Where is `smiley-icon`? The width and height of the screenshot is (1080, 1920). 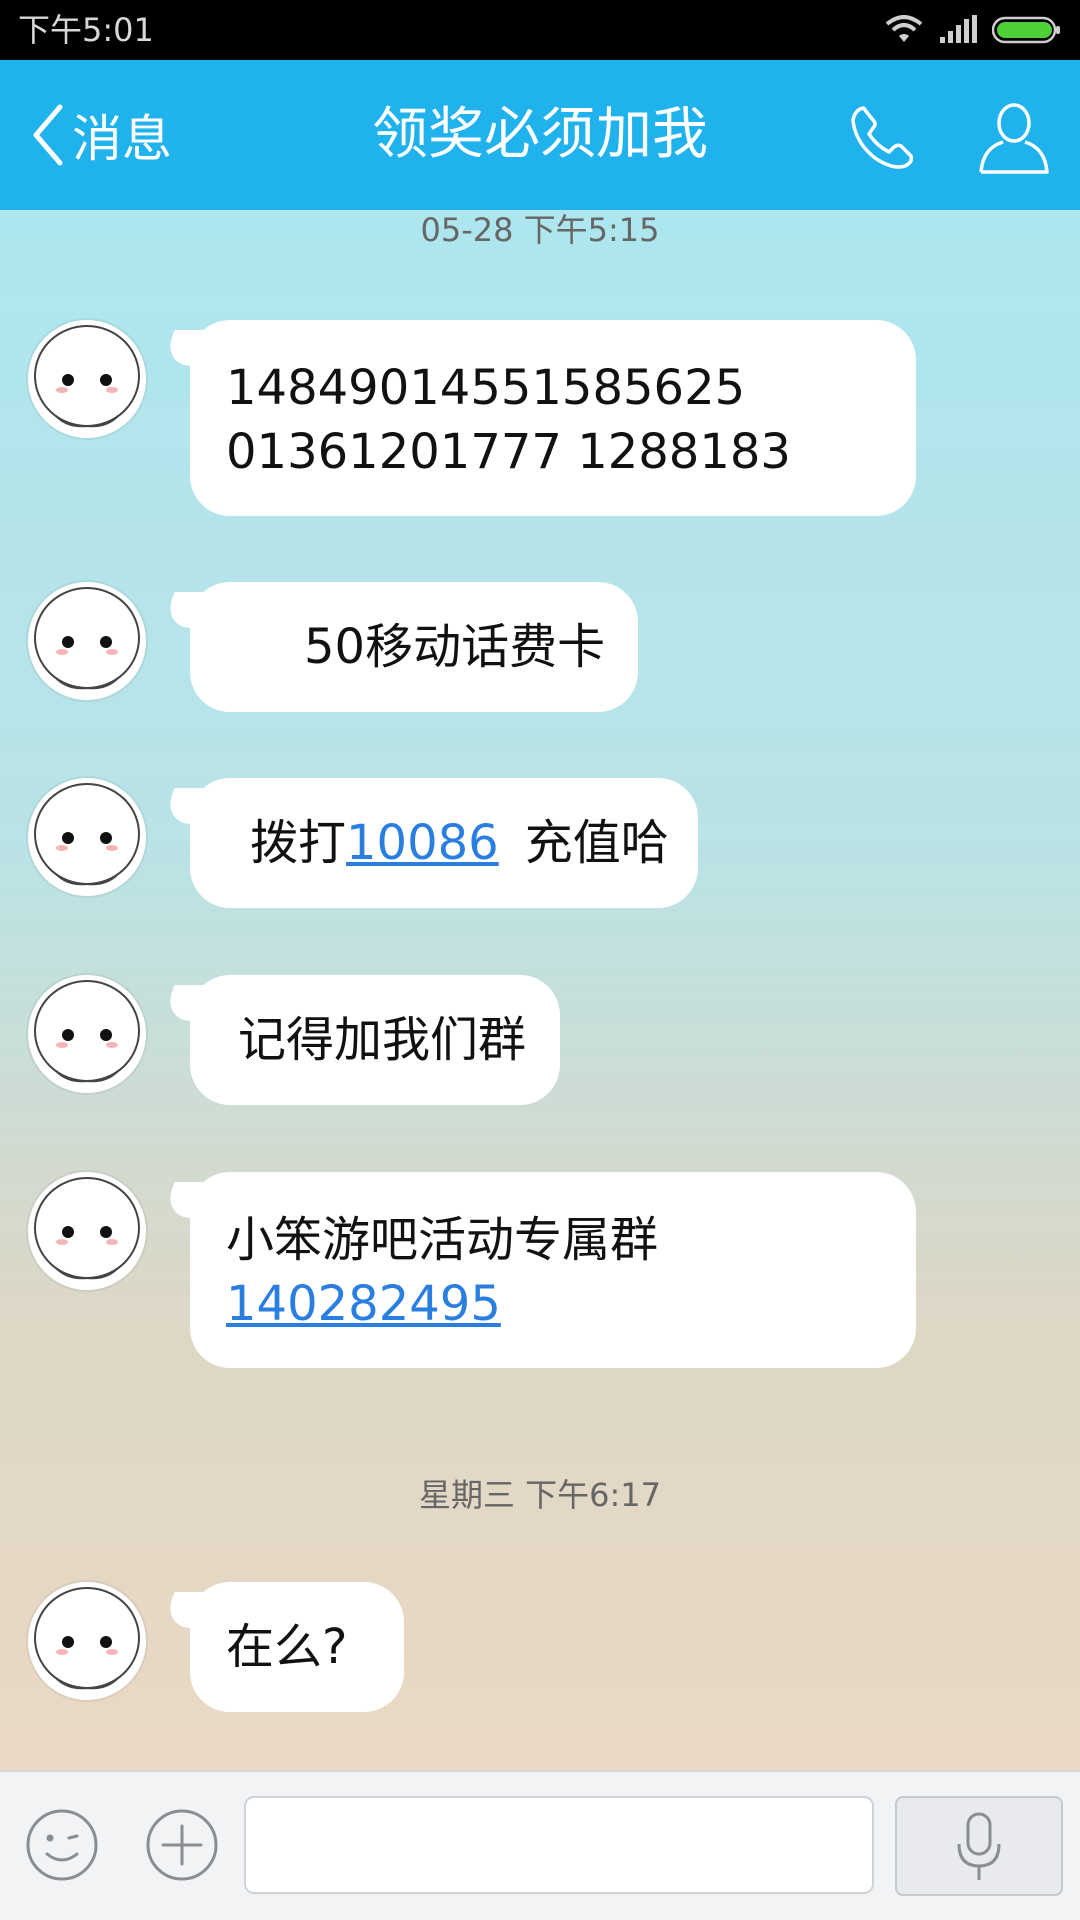
smiley-icon is located at coordinates (62, 1845).